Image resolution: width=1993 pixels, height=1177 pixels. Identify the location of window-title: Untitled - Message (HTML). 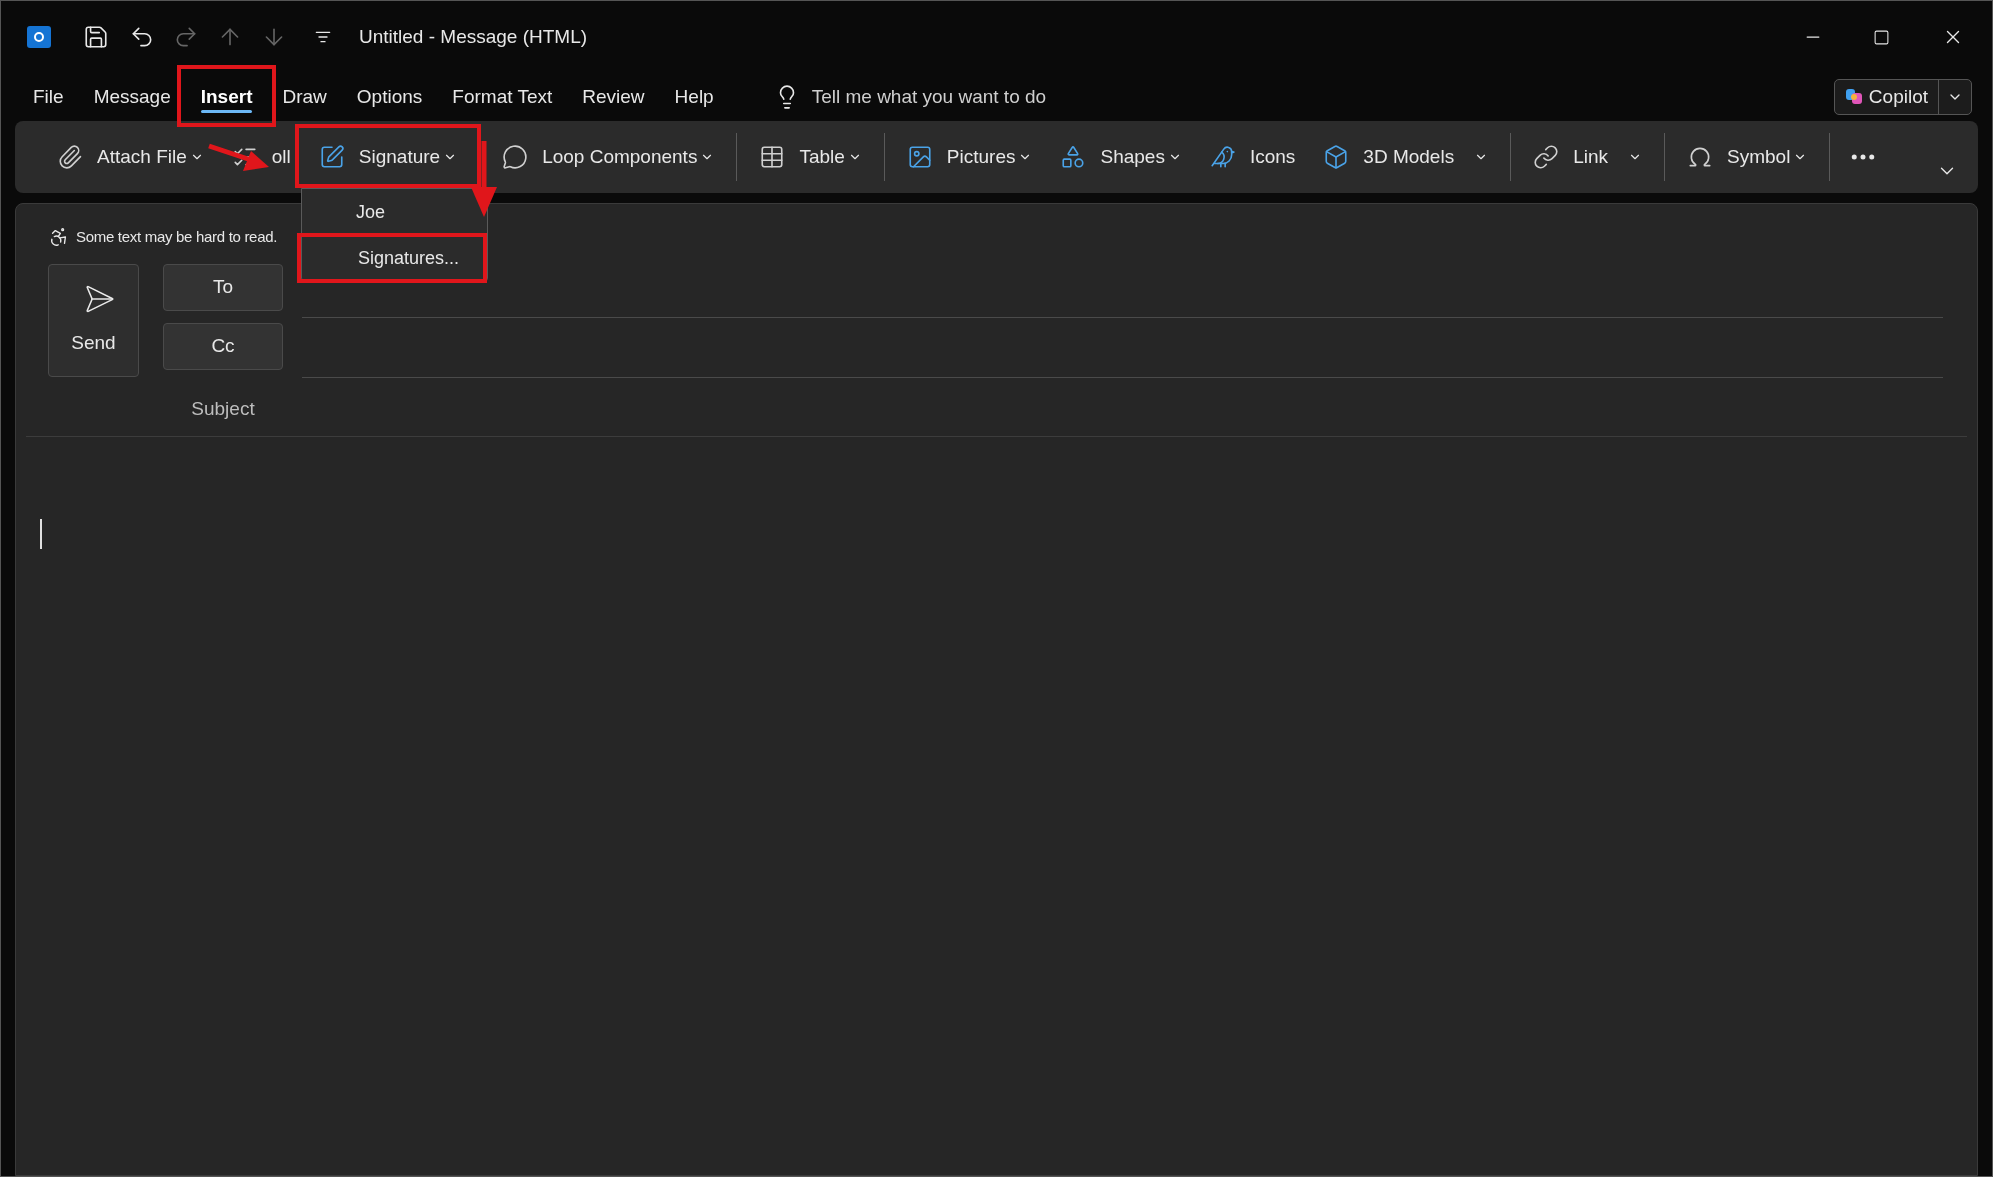
(473, 36).